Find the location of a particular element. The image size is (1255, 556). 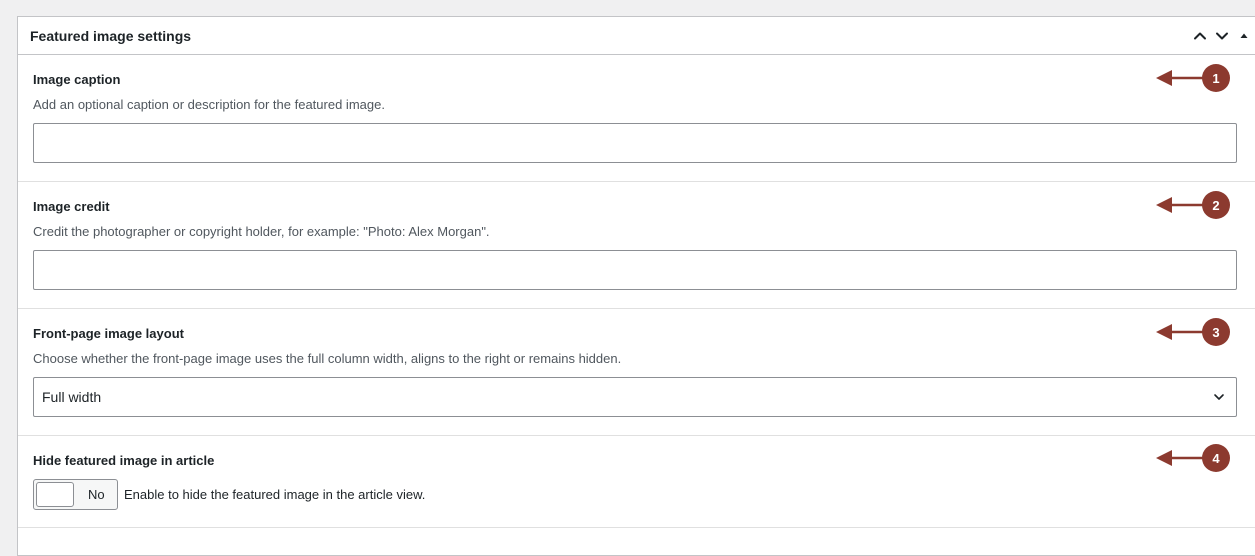

image-credit-input is located at coordinates (635, 270).